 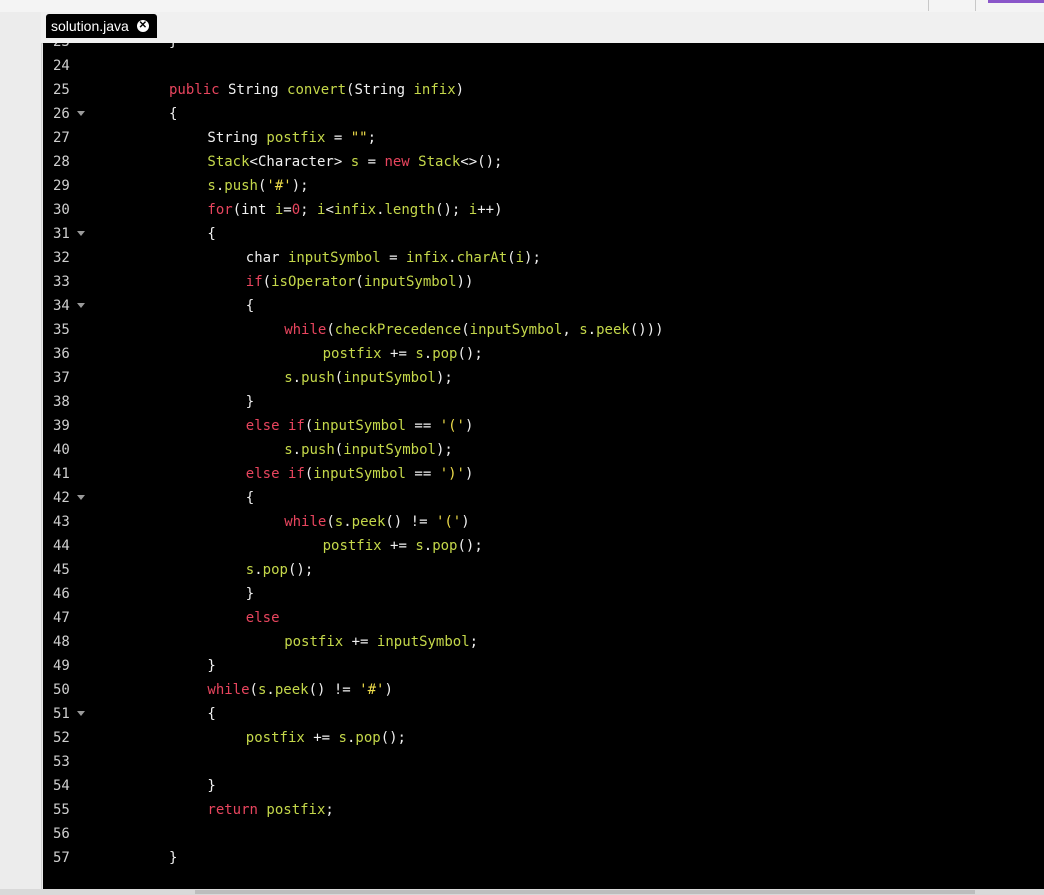 What do you see at coordinates (543, 570) in the screenshot?
I see `code-line: 45 s.pop();` at bounding box center [543, 570].